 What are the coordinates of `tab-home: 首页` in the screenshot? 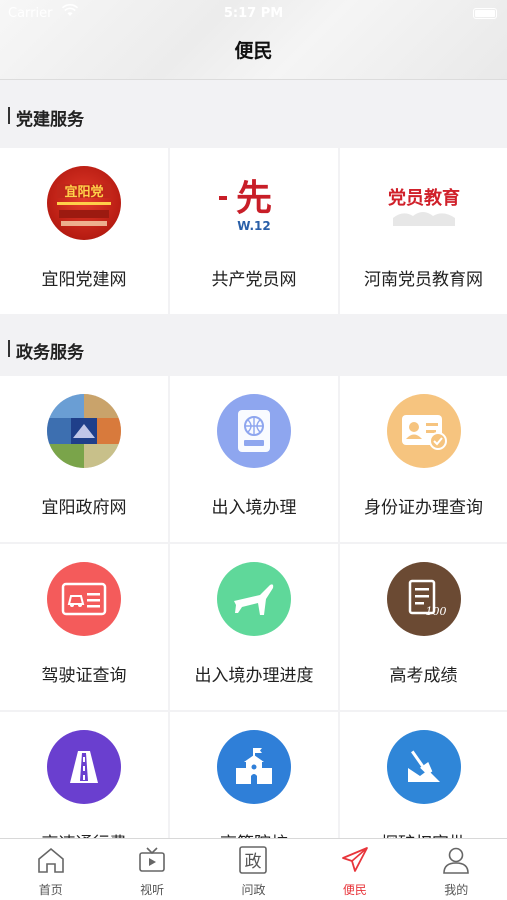 It's located at (50, 869).